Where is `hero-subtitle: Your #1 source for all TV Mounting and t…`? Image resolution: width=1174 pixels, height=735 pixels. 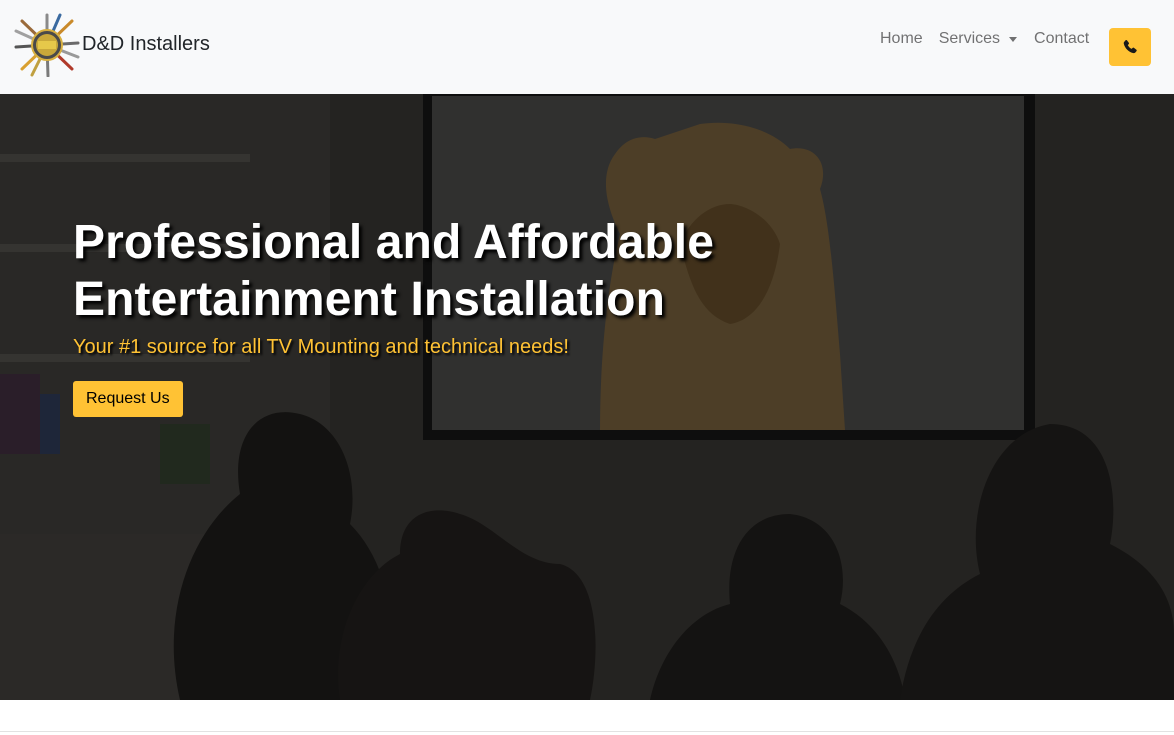
hero-subtitle: Your #1 source for all TV Mounting and t… is located at coordinates (321, 347).